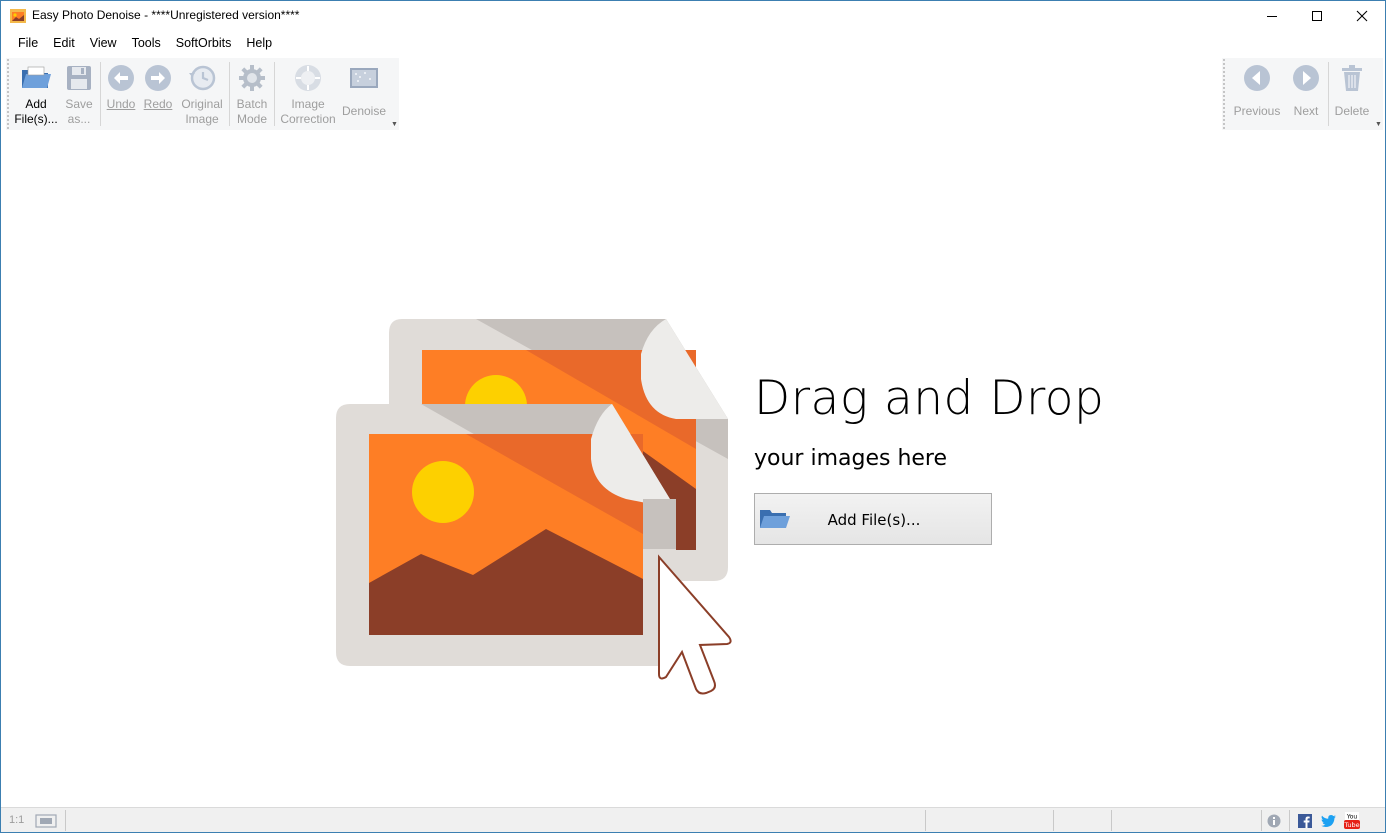 This screenshot has height=833, width=1386. I want to click on delete-button: Delete, so click(1352, 94).